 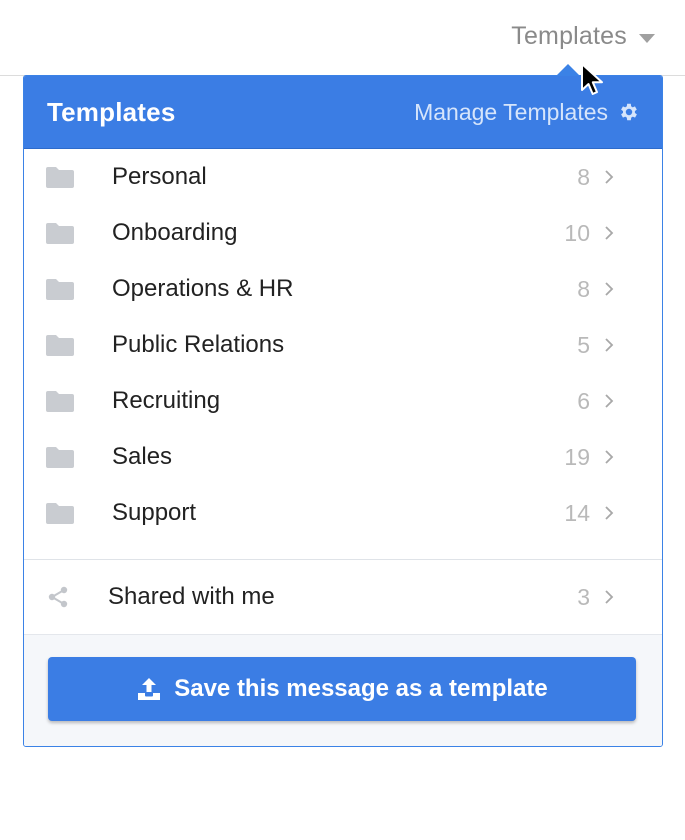 I want to click on mouse-pointer-icon, so click(x=592, y=79).